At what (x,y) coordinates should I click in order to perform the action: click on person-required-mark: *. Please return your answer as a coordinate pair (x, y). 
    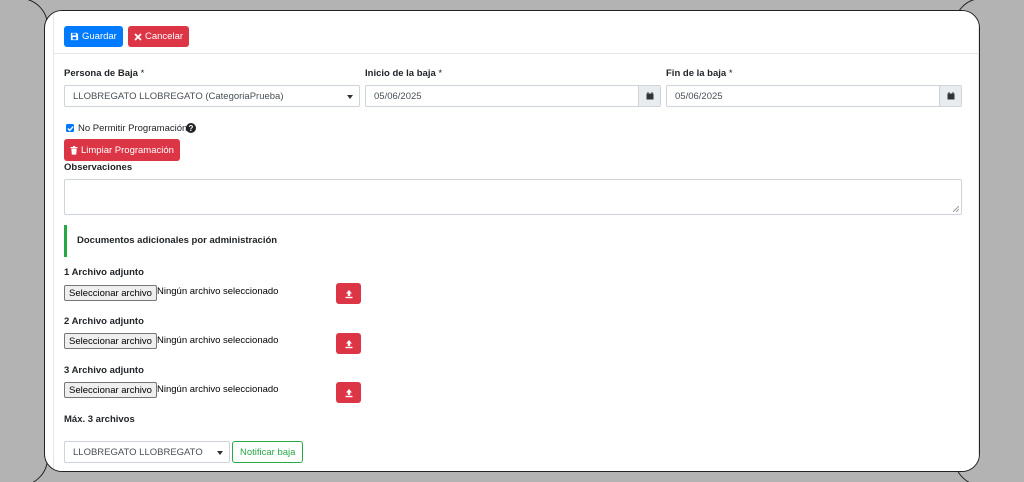
    Looking at the image, I should click on (142, 73).